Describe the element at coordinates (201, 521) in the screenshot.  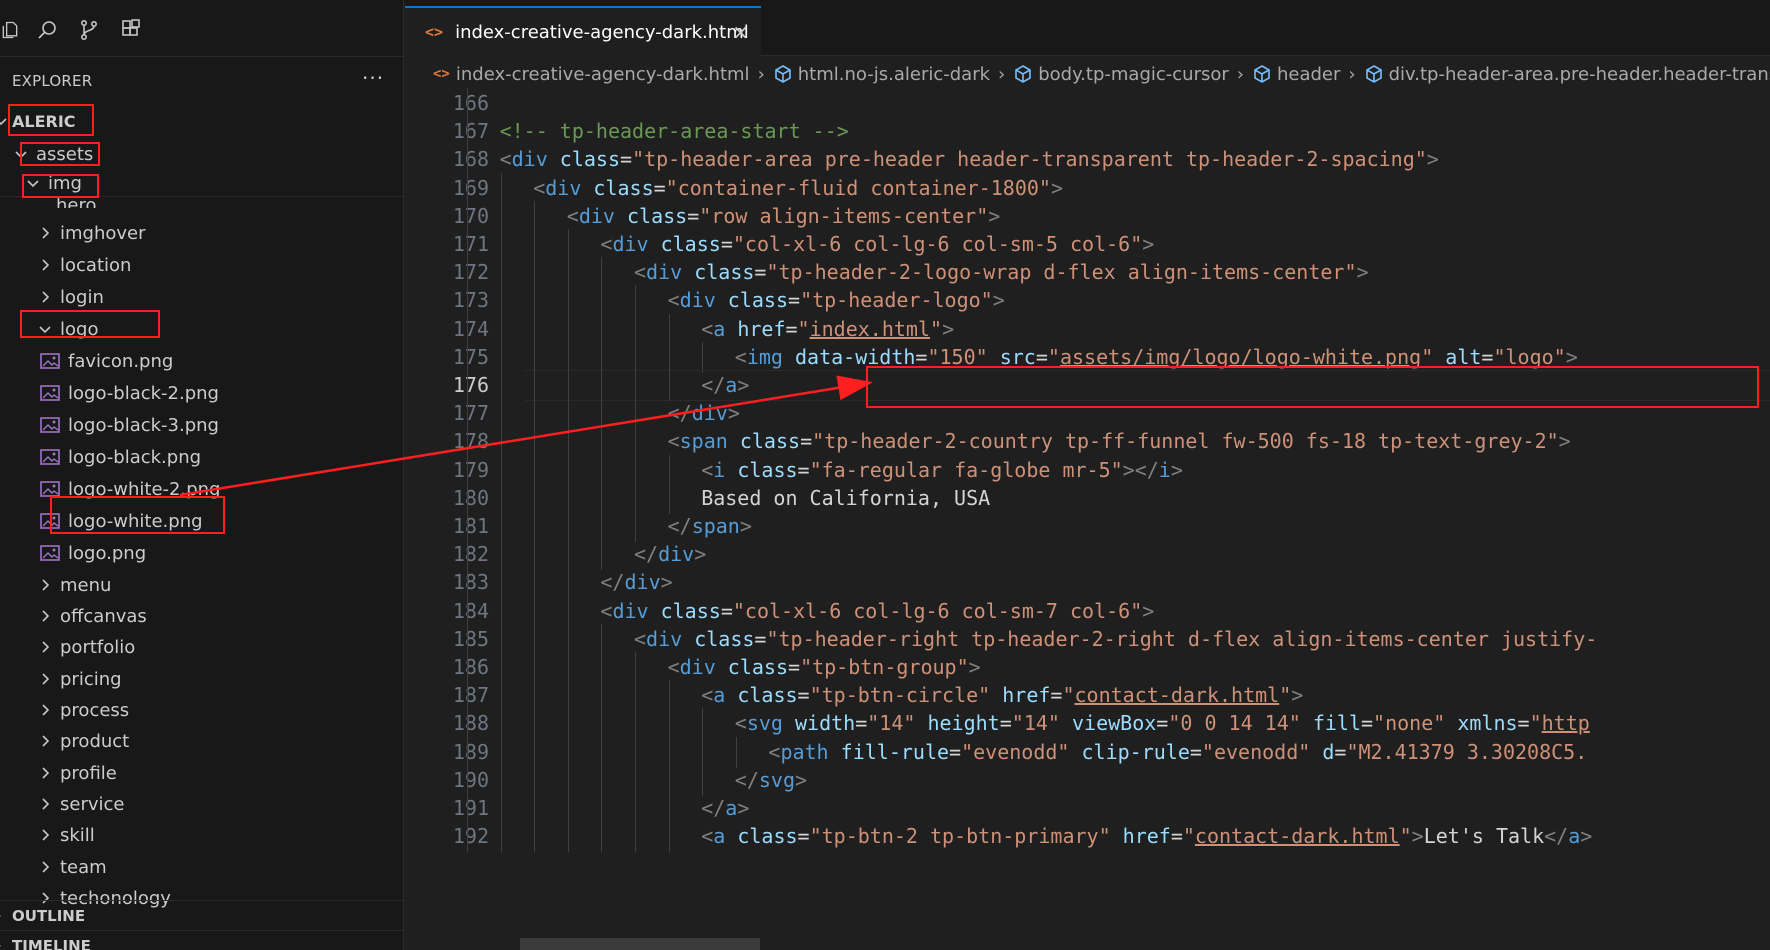
I see `tree-item-logo-white-png: logo-white.png` at that location.